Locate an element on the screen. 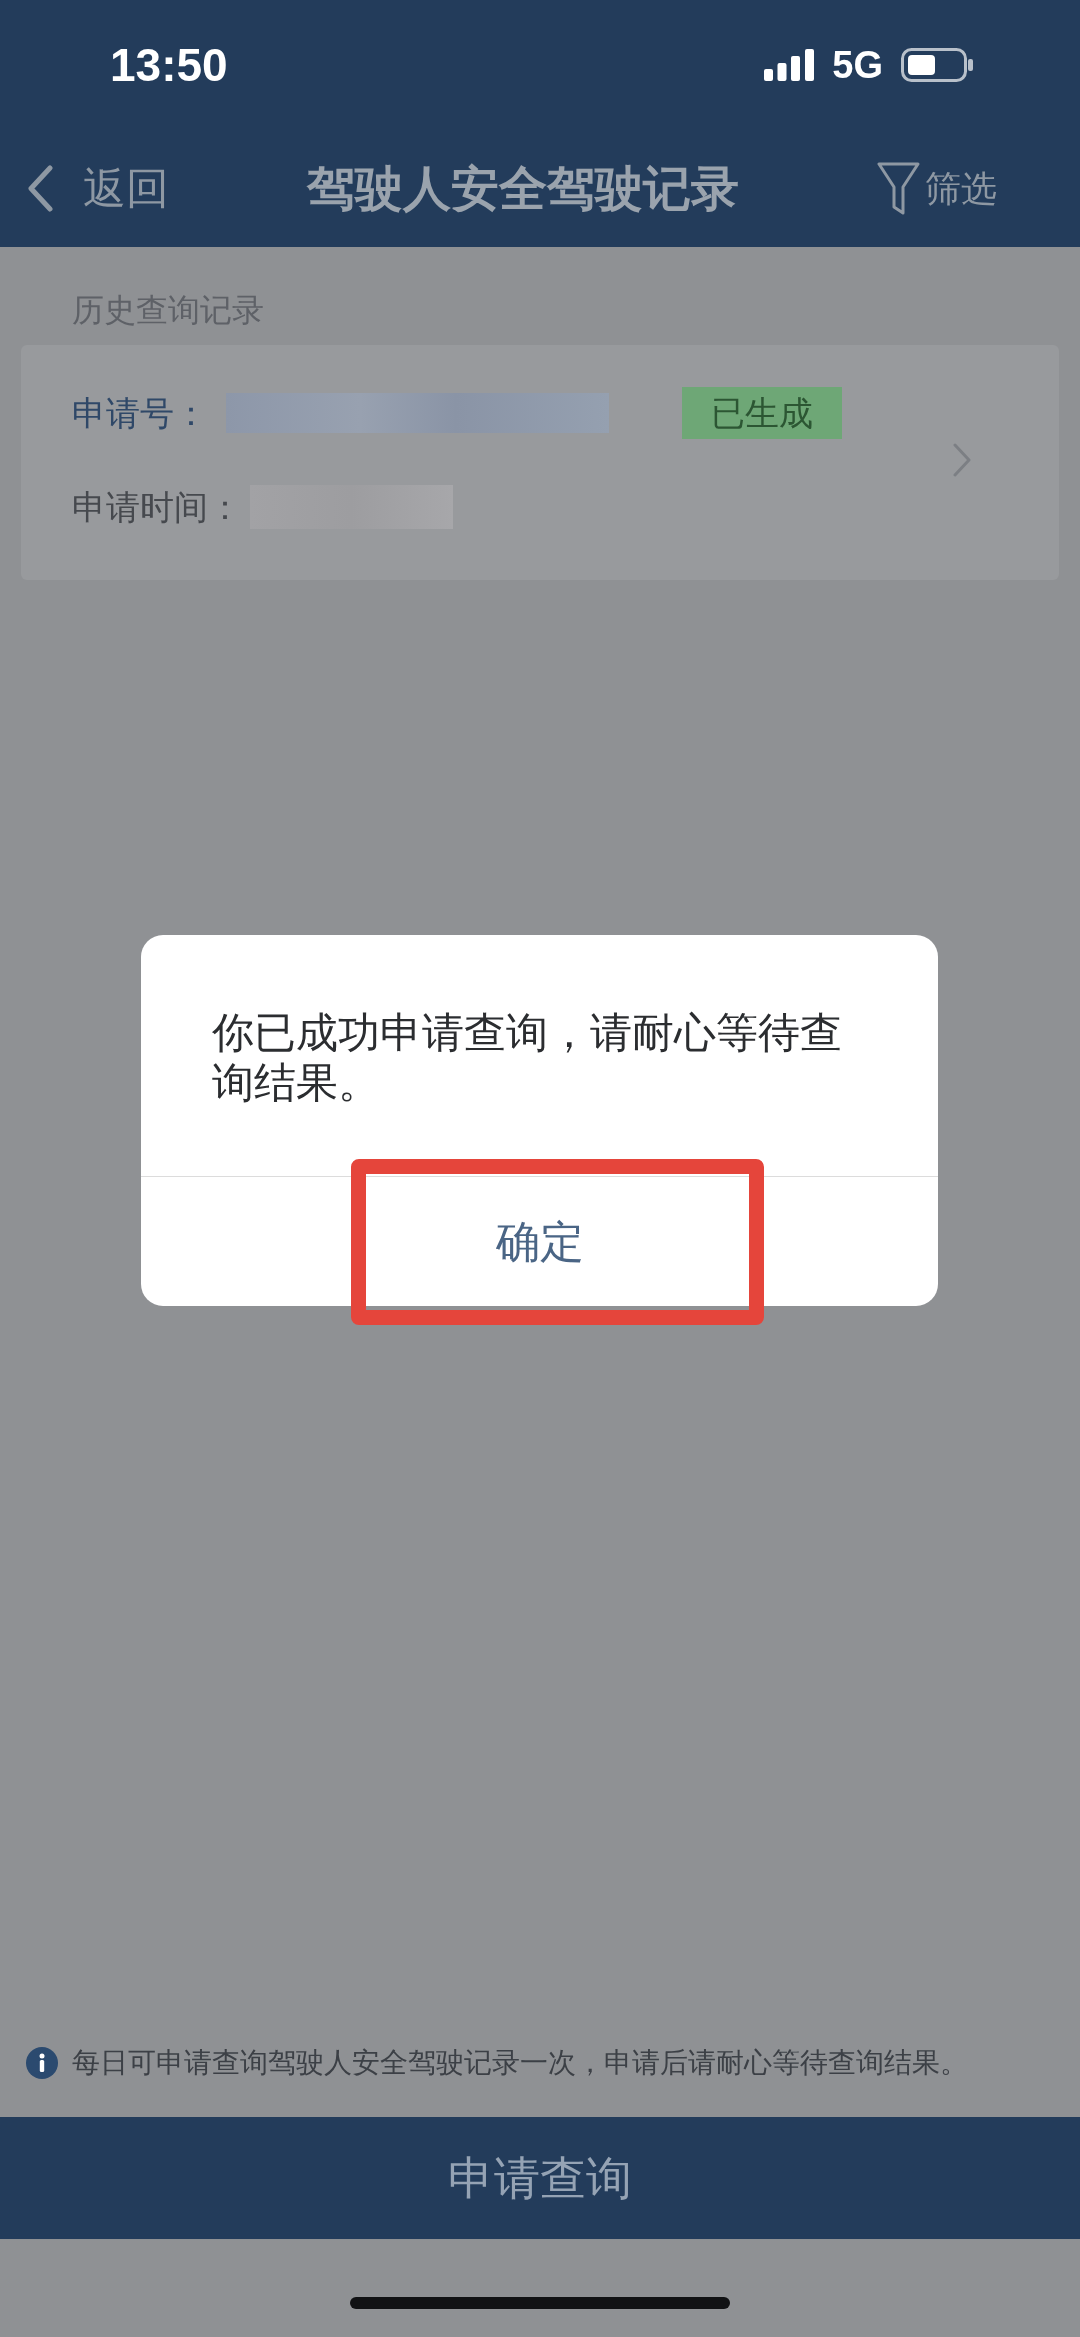  notice-text: 每日可申请查询驾驶人安全驾驶记录一次，申请后请耐心等待查询结果。 is located at coordinates (520, 2063).